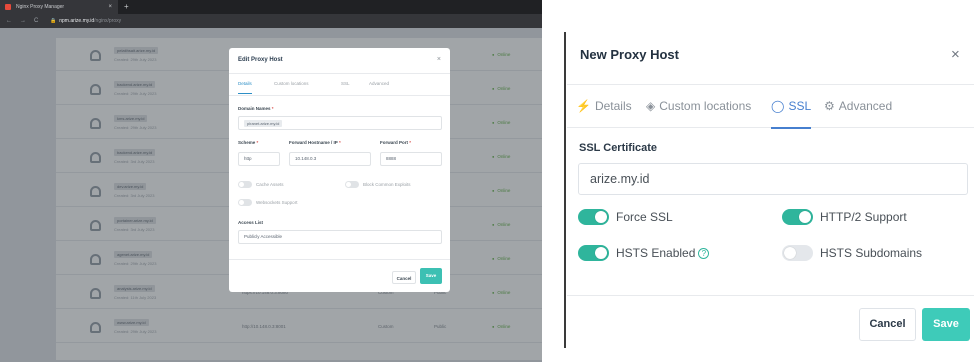  What do you see at coordinates (108, 21) in the screenshot?
I see `url-path: /nginx/proxy` at bounding box center [108, 21].